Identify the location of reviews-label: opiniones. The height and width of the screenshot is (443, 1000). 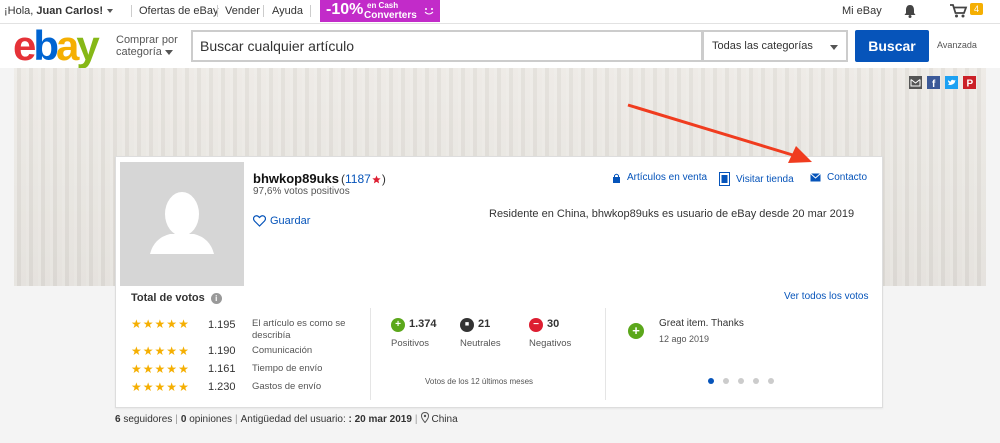
(209, 419).